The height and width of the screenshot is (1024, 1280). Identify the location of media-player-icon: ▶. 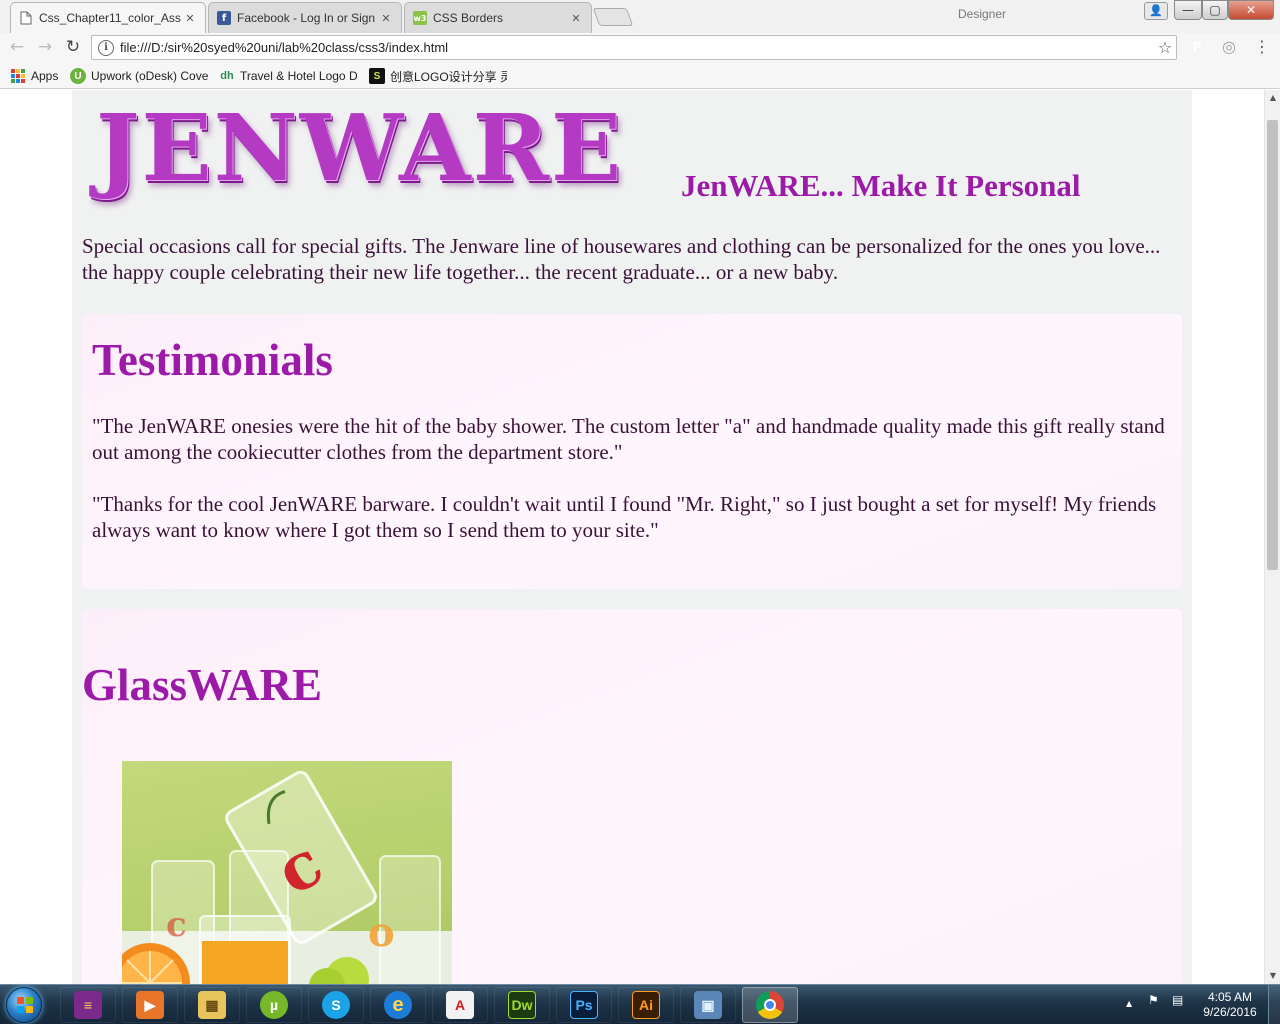
(150, 1005).